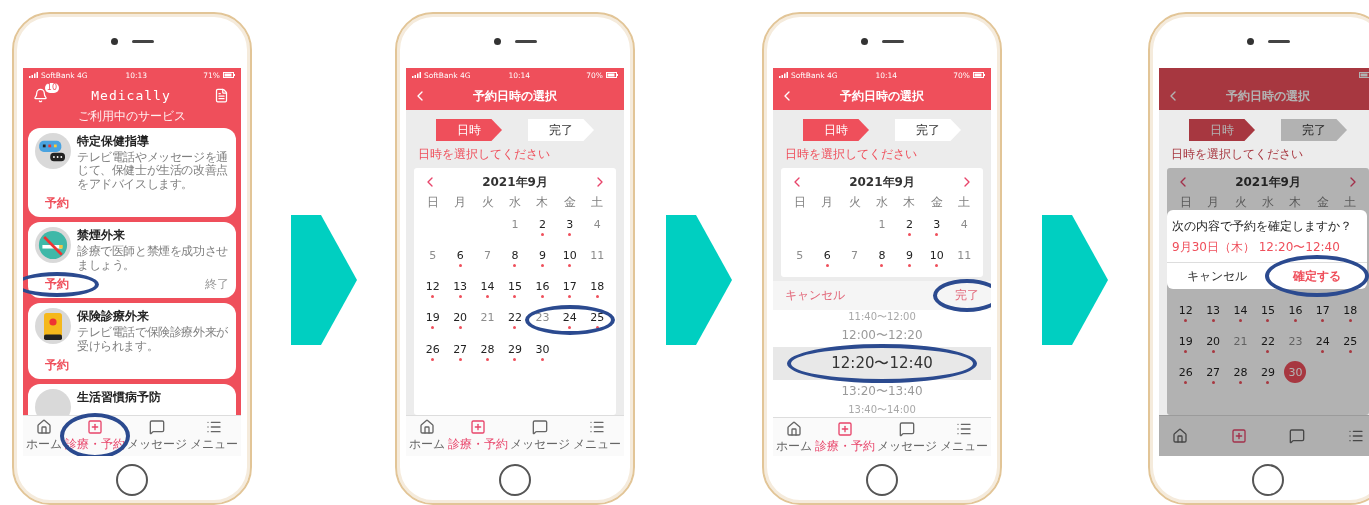 The image size is (1369, 505). Describe the element at coordinates (1217, 276) in the screenshot. I see `cancel-button: キャンセル` at that location.